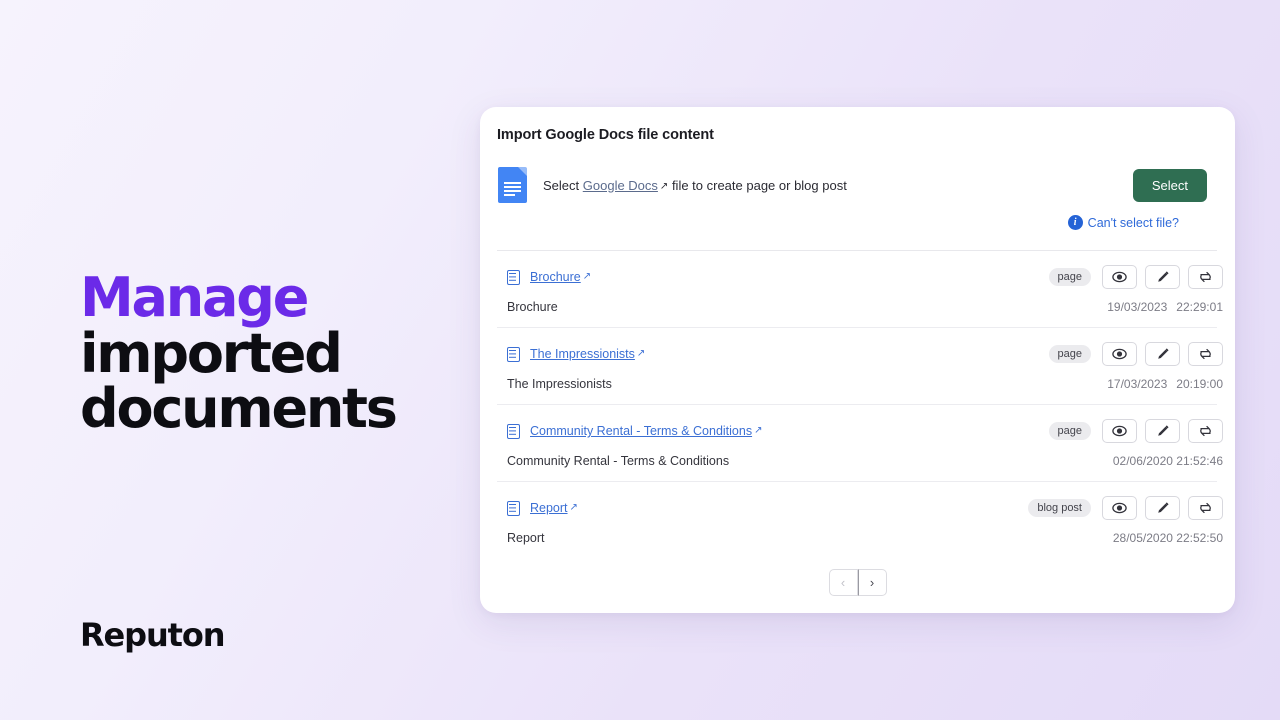 The height and width of the screenshot is (720, 1280). I want to click on status-badge: blog post, so click(1059, 508).